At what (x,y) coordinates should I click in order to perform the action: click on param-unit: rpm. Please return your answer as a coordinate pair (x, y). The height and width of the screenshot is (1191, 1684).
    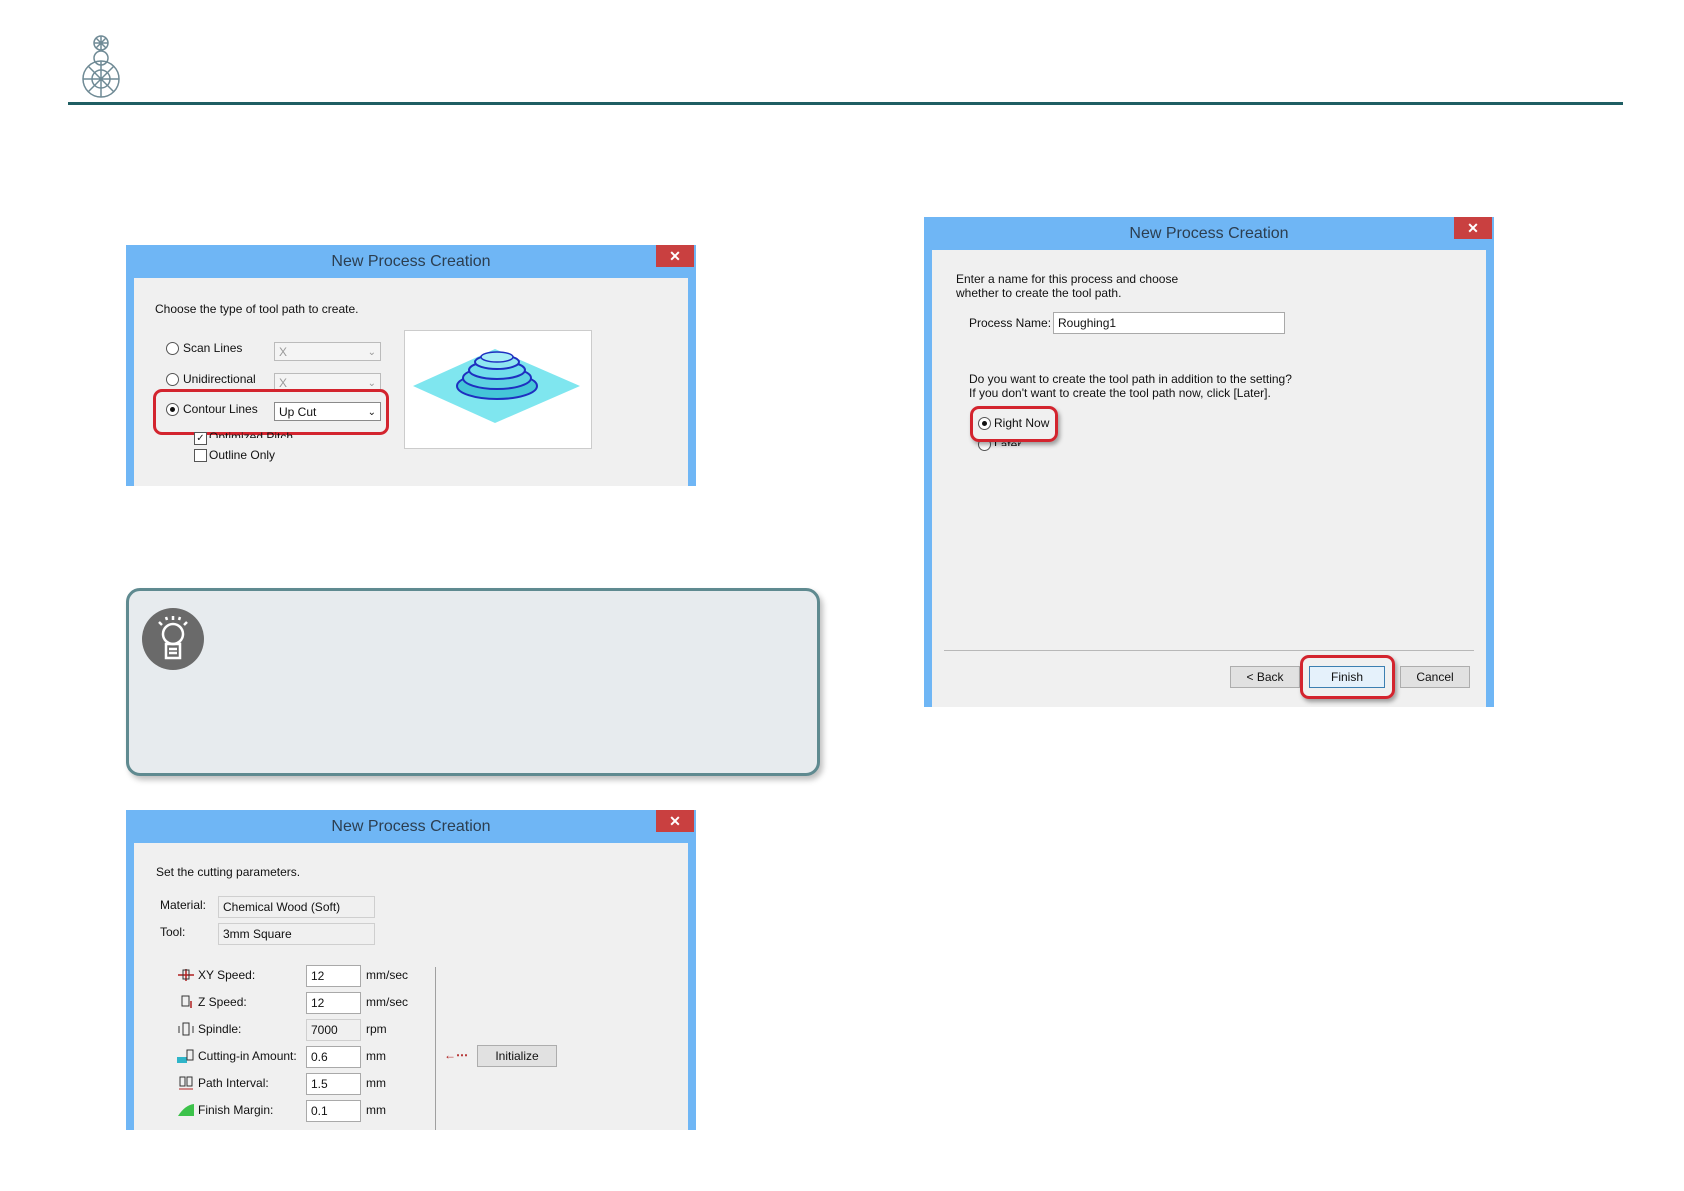
    Looking at the image, I should click on (376, 1029).